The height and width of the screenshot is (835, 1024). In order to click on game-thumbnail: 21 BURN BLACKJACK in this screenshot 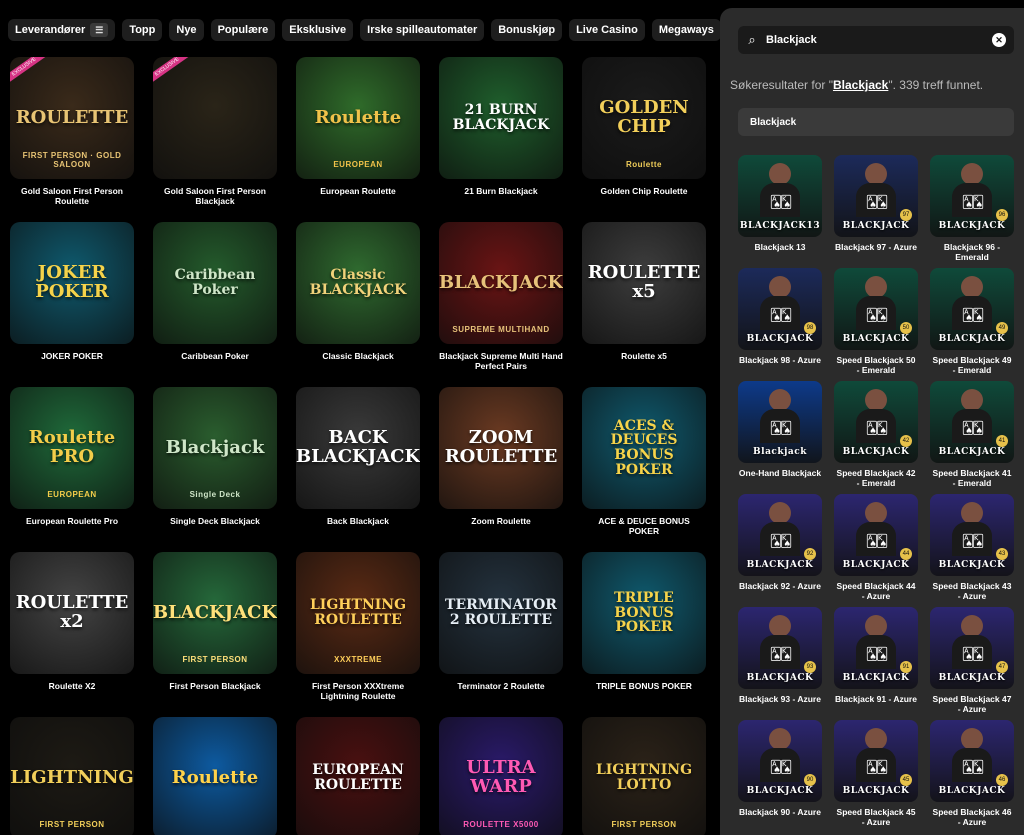, I will do `click(501, 118)`.